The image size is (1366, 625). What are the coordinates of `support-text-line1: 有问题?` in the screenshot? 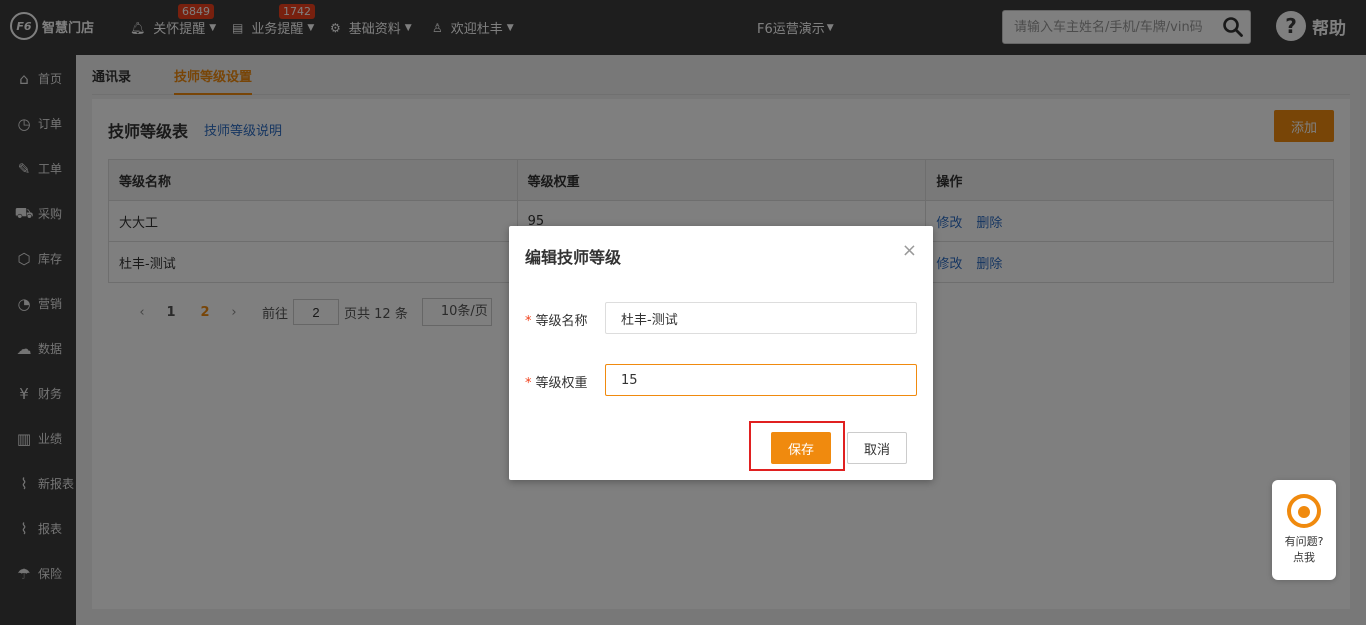 It's located at (1304, 541).